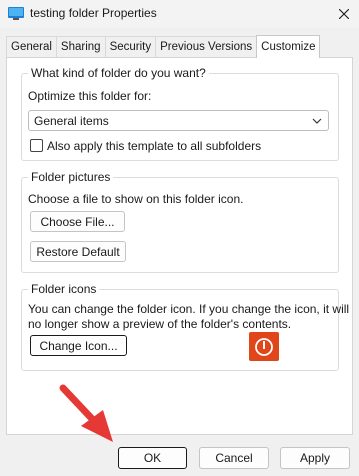 This screenshot has width=359, height=476. I want to click on chevron-down-icon, so click(317, 121).